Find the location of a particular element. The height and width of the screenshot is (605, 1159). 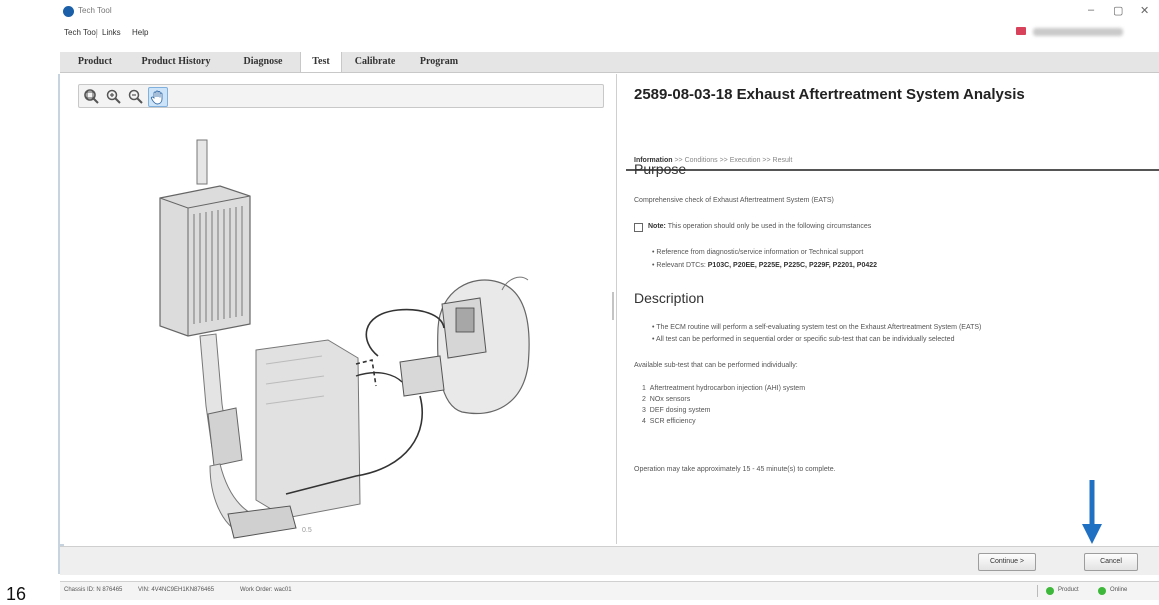

online-status-icon is located at coordinates (1102, 591).